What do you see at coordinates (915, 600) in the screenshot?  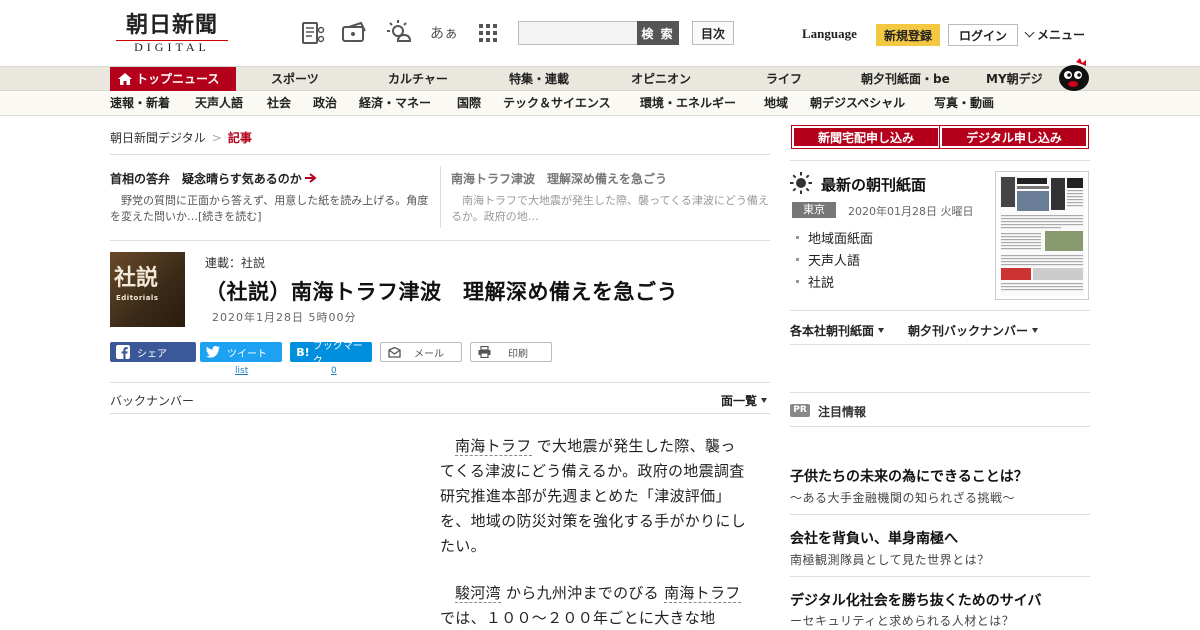 I see `pr-ad-title: デジタル化社会を勝ち抜くためのサイバ` at bounding box center [915, 600].